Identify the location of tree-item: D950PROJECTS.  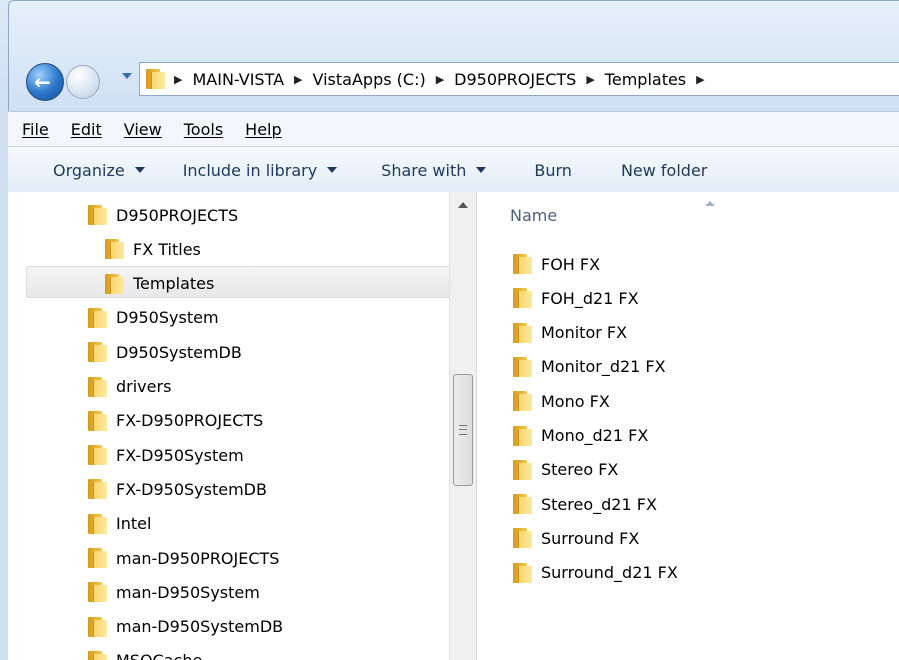
(163, 215).